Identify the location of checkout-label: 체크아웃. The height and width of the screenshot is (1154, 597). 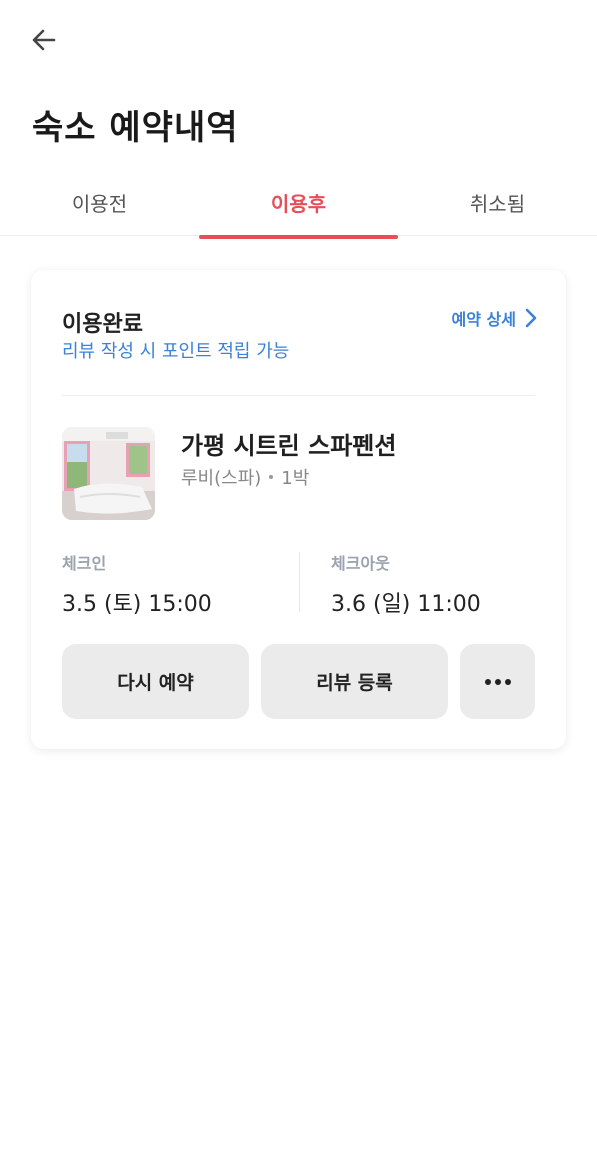
(360, 563).